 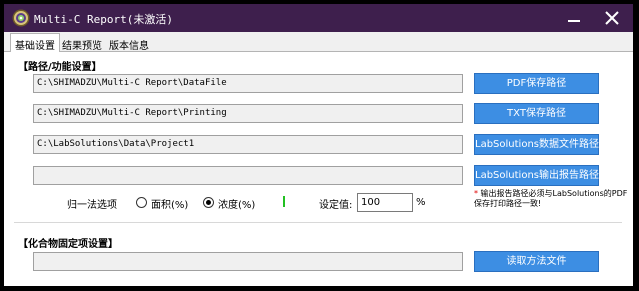 I want to click on path-section-title: 【路径/功能设置】, so click(x=60, y=67).